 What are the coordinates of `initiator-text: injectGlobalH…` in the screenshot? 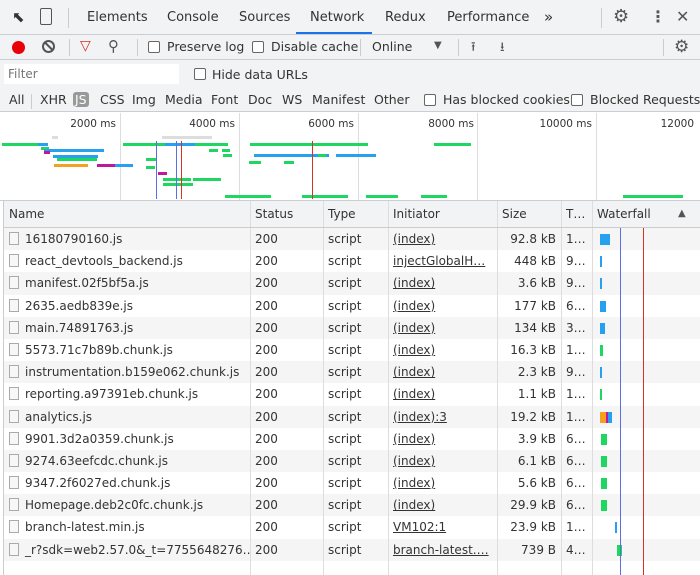 It's located at (439, 261).